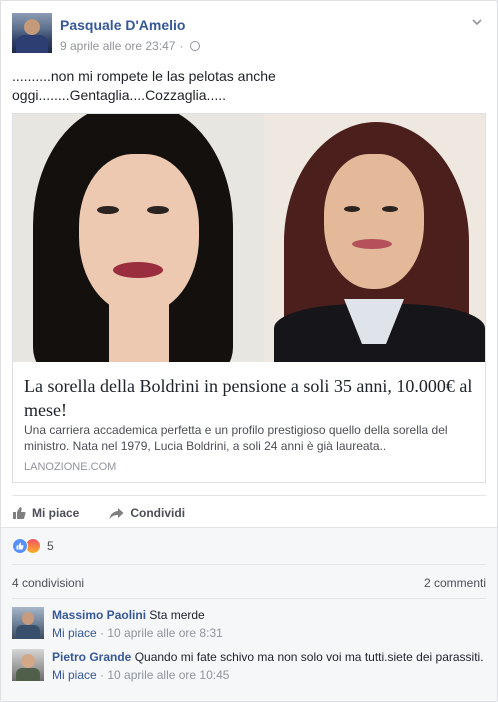 The width and height of the screenshot is (498, 702). Describe the element at coordinates (122, 25) in the screenshot. I see `author-name: Pasquale D'Amelio` at that location.